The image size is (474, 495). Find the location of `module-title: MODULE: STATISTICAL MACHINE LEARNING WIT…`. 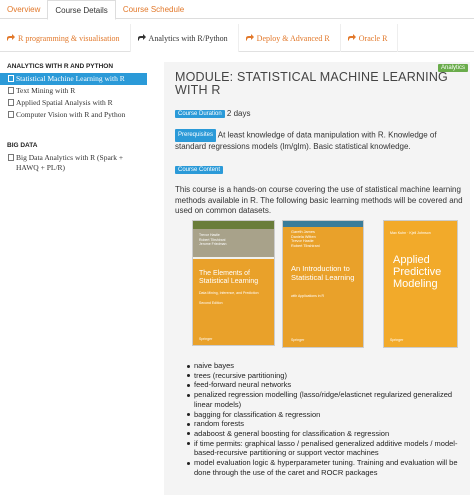

module-title: MODULE: STATISTICAL MACHINE LEARNING WIT… is located at coordinates (311, 83).